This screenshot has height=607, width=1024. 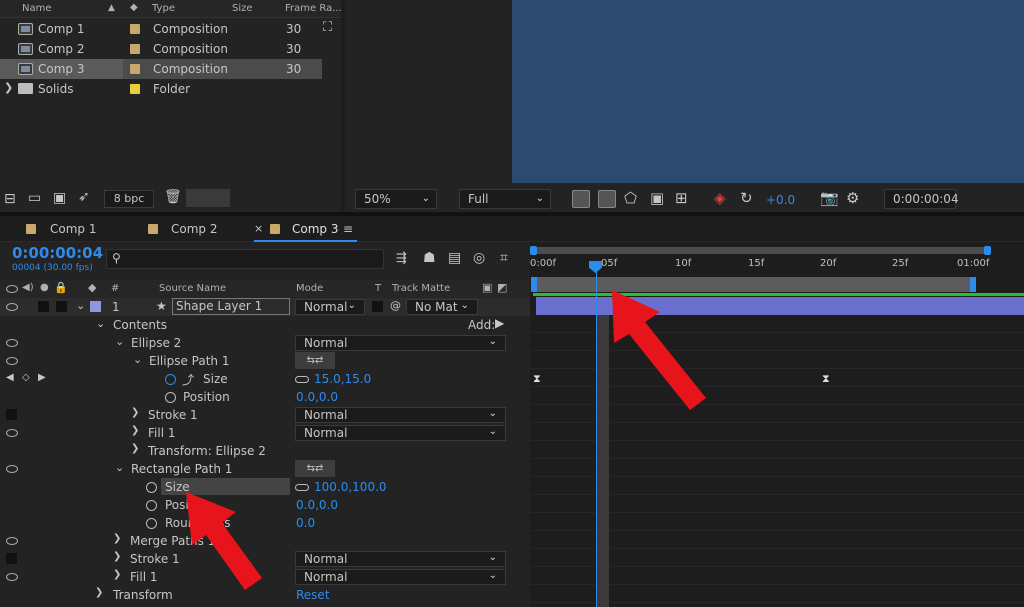 What do you see at coordinates (921, 199) in the screenshot?
I see `viewer-timecode: 0:00:00:04` at bounding box center [921, 199].